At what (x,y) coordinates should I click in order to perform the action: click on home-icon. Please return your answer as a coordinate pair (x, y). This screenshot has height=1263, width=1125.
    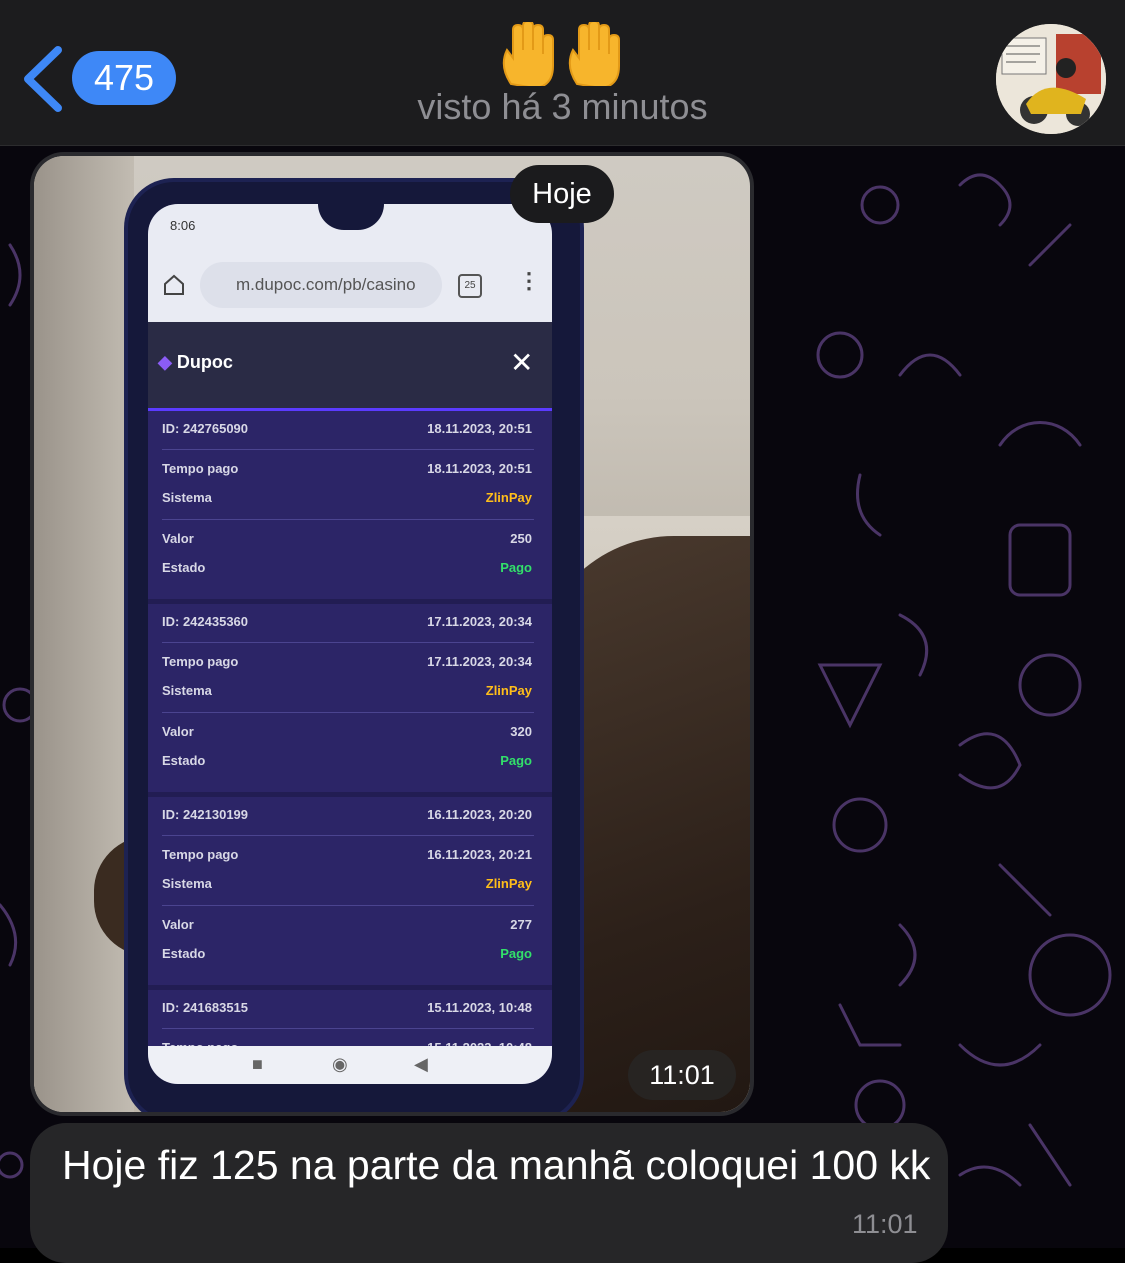
    Looking at the image, I should click on (174, 284).